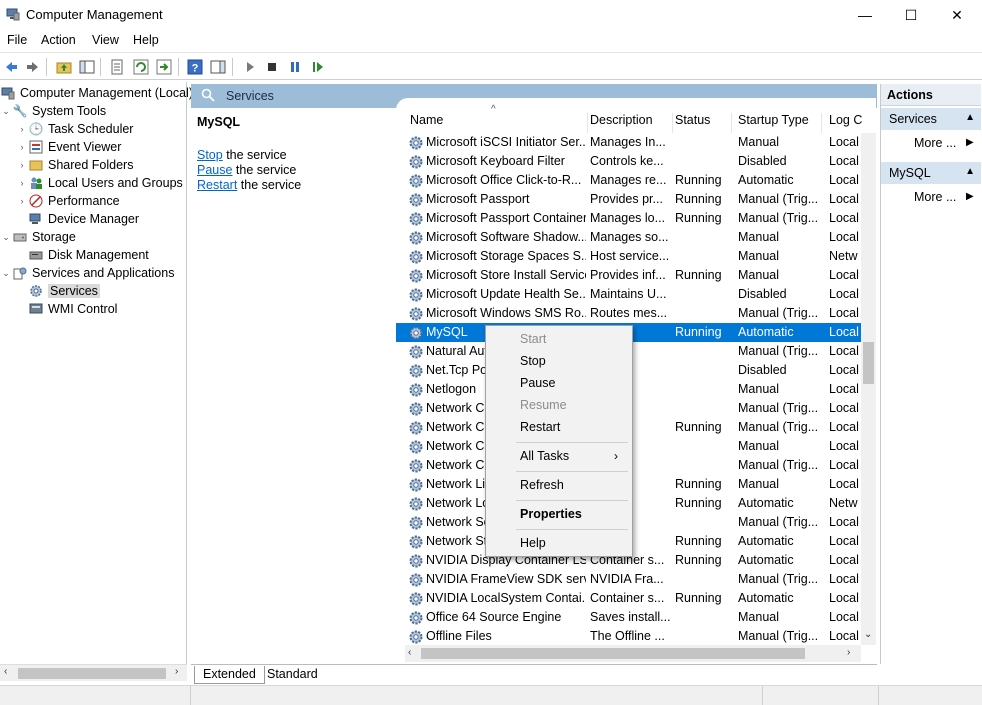 The image size is (982, 705). Describe the element at coordinates (217, 185) in the screenshot. I see `restart-service-link: Restart` at that location.